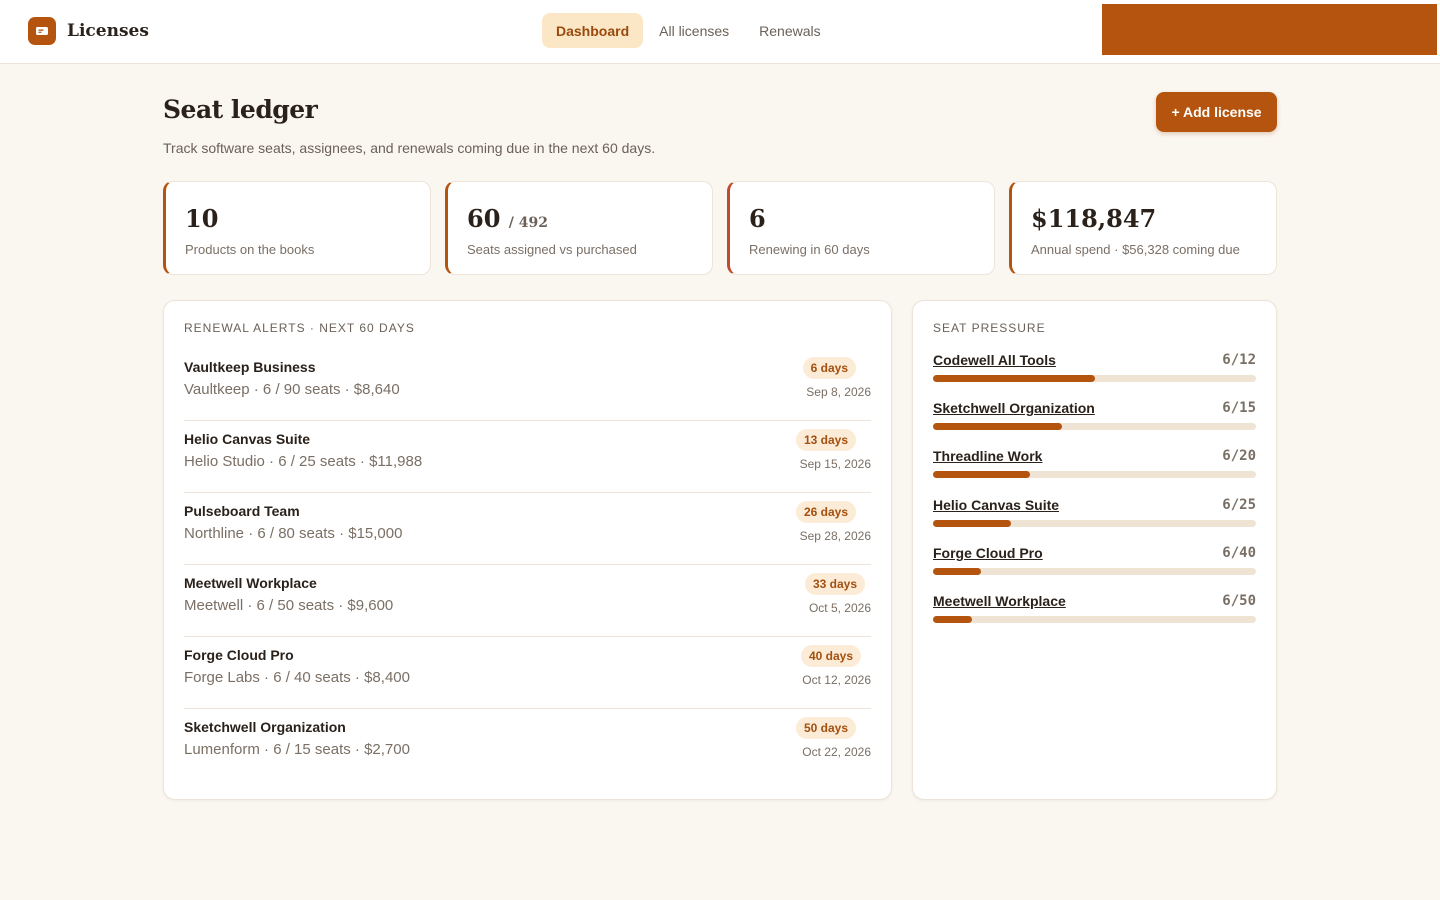 The image size is (1440, 900). Describe the element at coordinates (1014, 408) in the screenshot. I see `seat-product-link: Sketchwell Organization` at that location.